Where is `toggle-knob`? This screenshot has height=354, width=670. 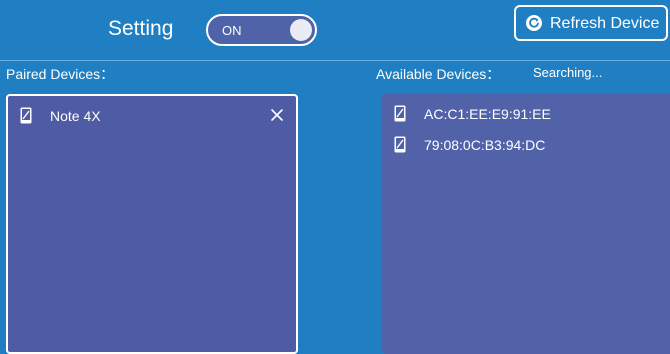
toggle-knob is located at coordinates (301, 30).